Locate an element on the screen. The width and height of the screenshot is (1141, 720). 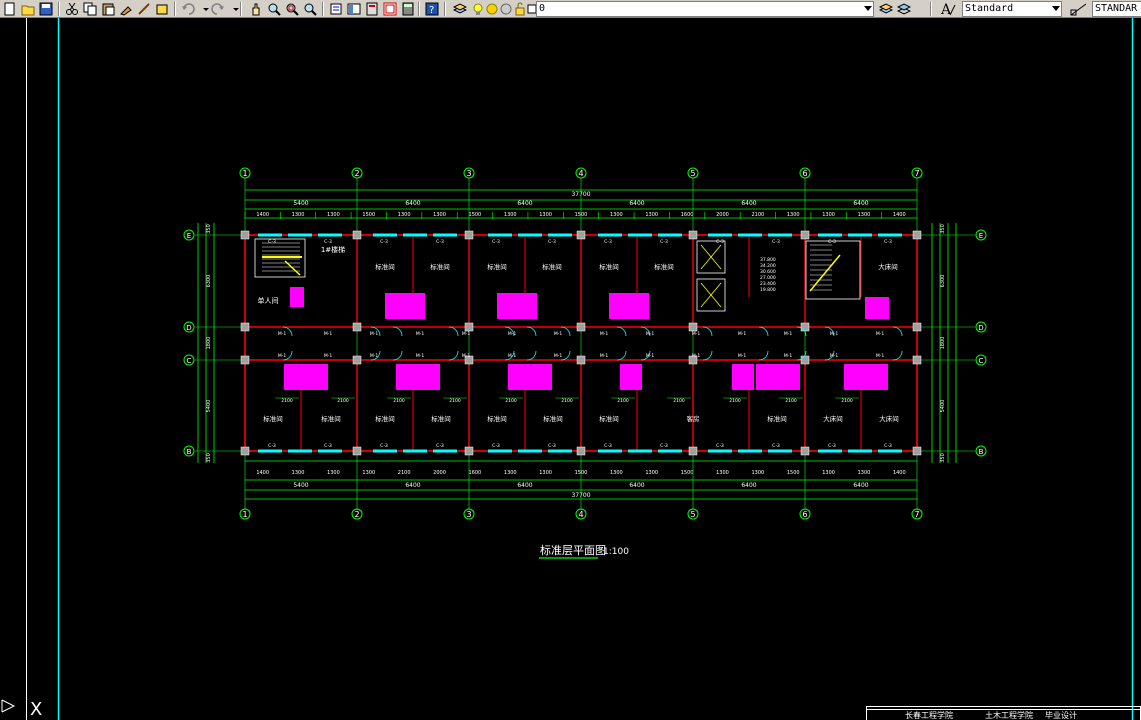
properties-icon is located at coordinates (336, 9).